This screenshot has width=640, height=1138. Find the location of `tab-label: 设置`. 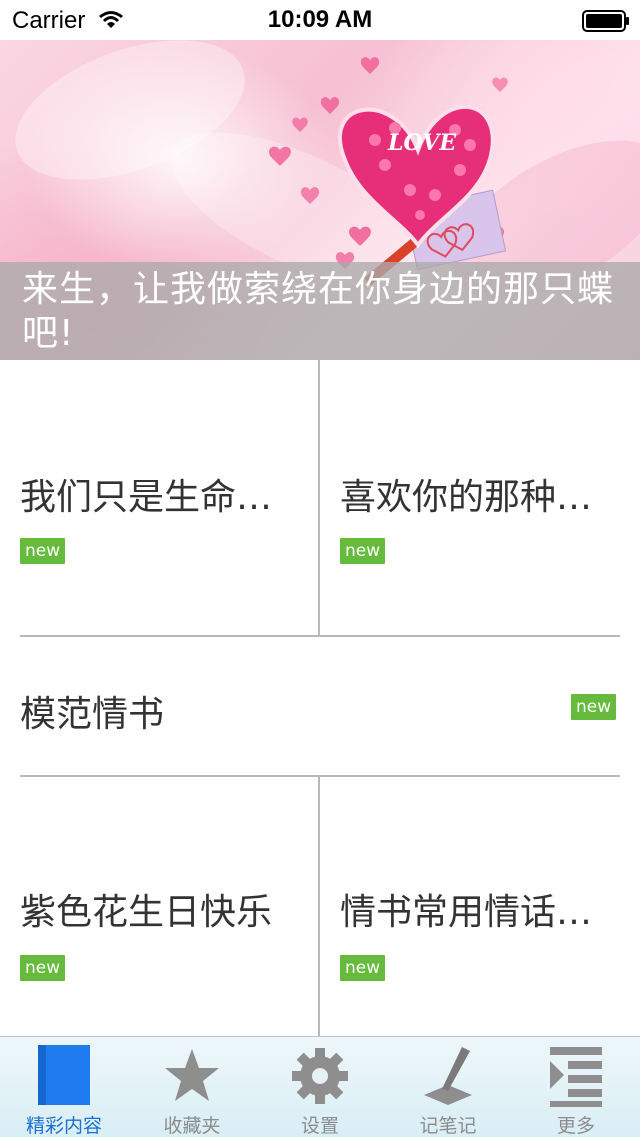

tab-label: 设置 is located at coordinates (319, 1126).